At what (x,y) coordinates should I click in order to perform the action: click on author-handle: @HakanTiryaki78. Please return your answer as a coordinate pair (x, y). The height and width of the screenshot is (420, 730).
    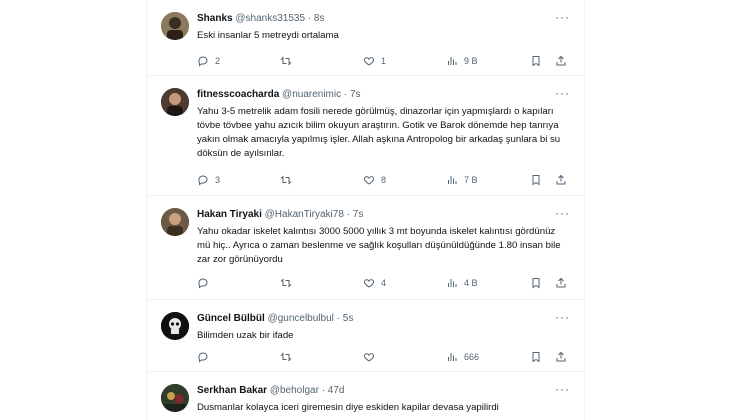
    Looking at the image, I should click on (304, 214).